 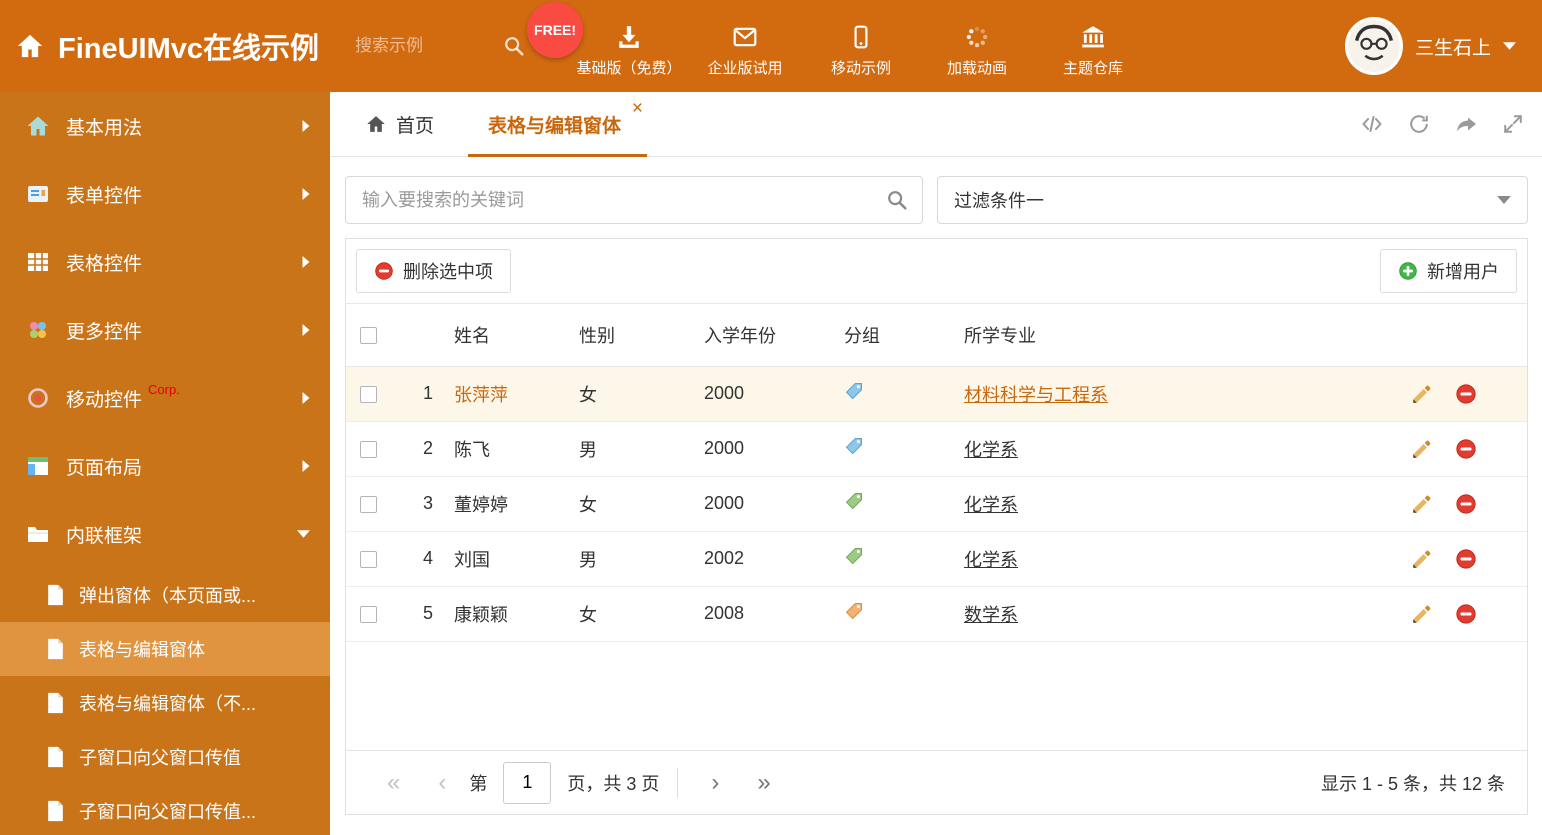 What do you see at coordinates (1466, 124) in the screenshot?
I see `share-icon` at bounding box center [1466, 124].